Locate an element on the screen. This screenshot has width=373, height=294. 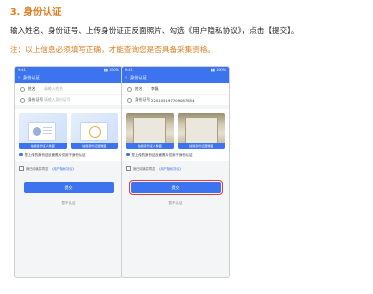
name-input: 请输入姓名 is located at coordinates (53, 89).